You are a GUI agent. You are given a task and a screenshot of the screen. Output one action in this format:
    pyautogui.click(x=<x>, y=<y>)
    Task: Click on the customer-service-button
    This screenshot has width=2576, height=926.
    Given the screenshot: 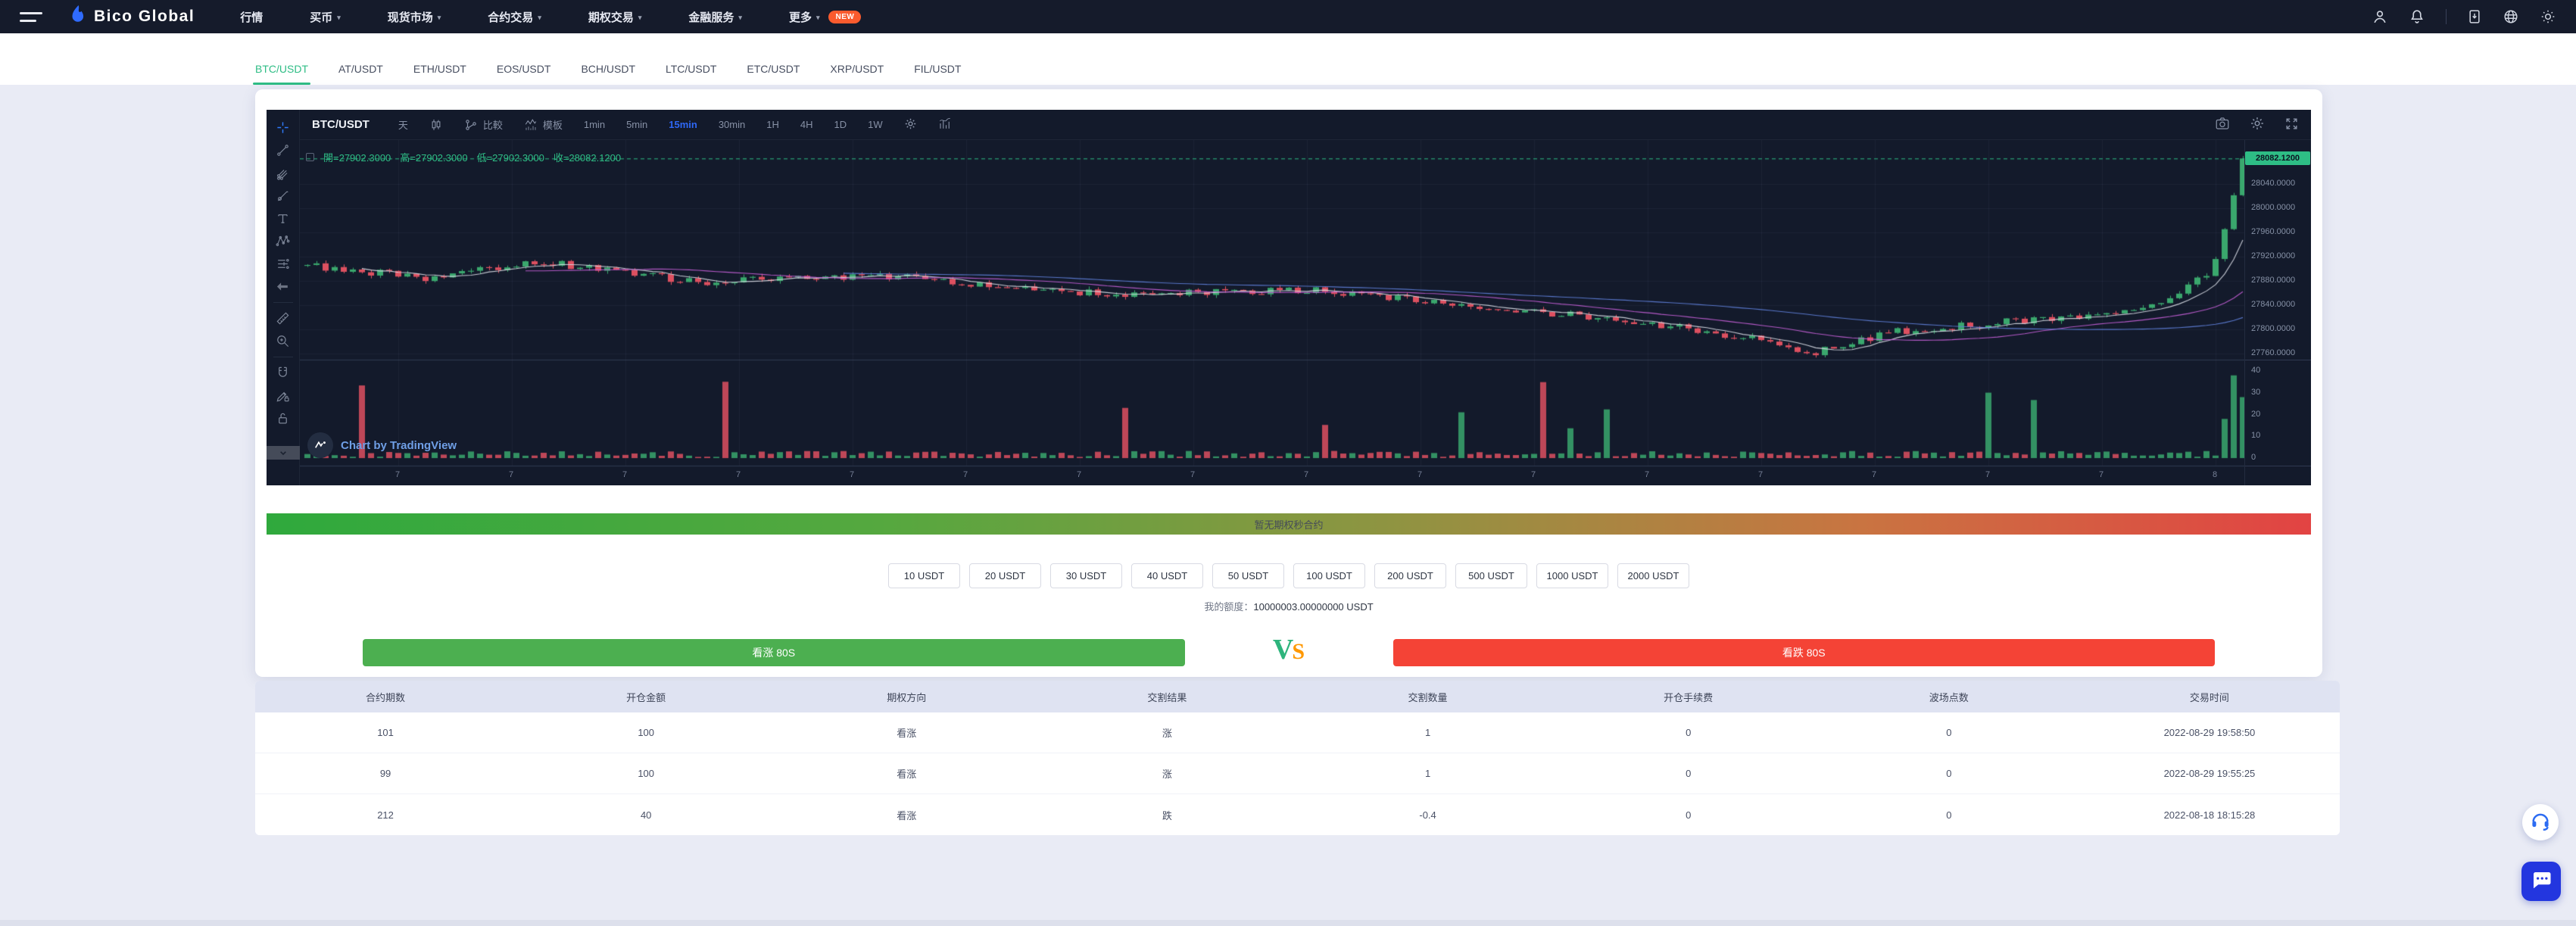 What is the action you would take?
    pyautogui.click(x=2540, y=822)
    